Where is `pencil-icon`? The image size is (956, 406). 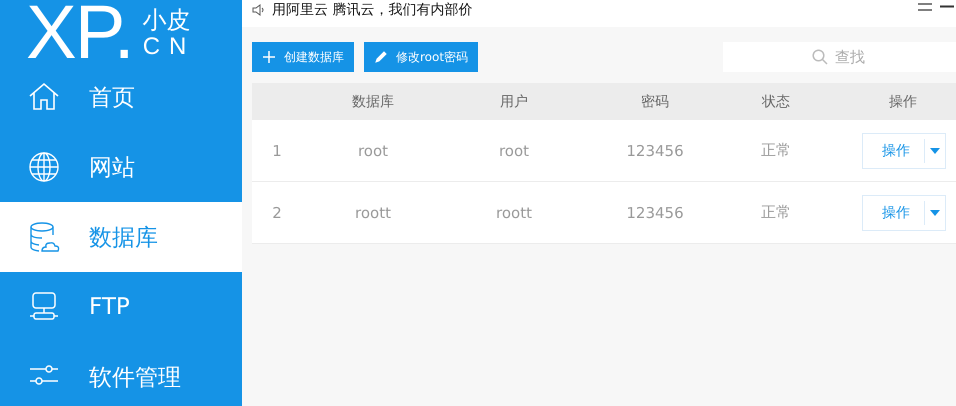
pencil-icon is located at coordinates (381, 57).